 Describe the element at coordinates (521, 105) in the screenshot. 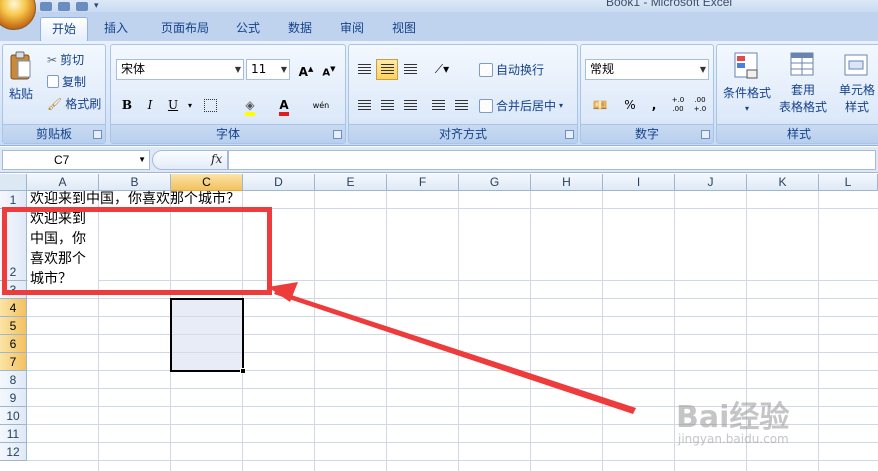

I see `merge-center-button: 合并后居中 ▾` at that location.